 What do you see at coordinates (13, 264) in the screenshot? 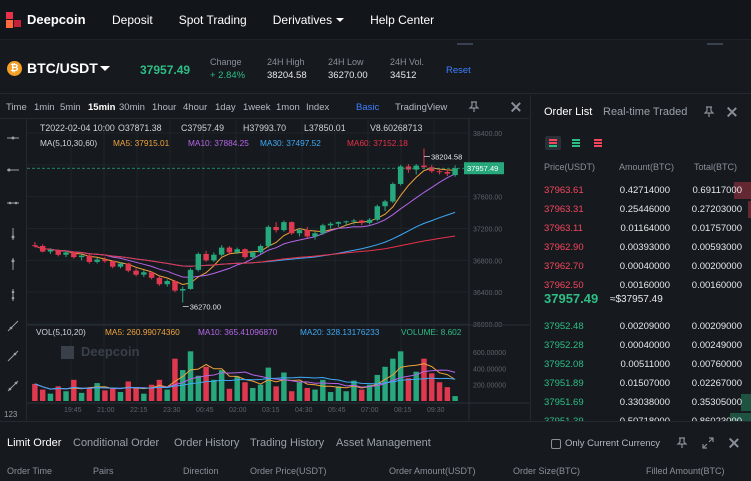
I see `vertical-line-icon` at bounding box center [13, 264].